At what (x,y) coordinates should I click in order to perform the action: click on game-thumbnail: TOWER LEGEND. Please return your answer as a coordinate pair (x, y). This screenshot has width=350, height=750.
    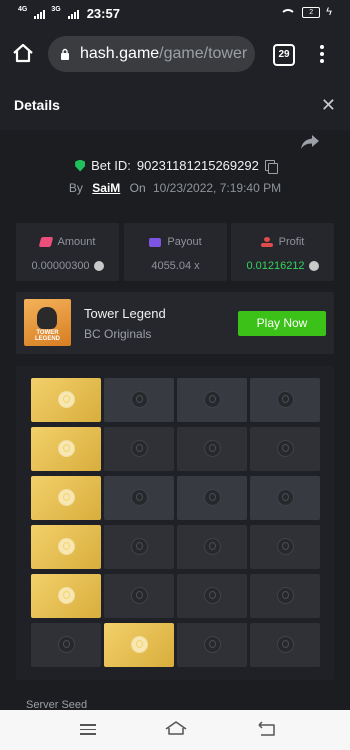
    Looking at the image, I should click on (47, 322).